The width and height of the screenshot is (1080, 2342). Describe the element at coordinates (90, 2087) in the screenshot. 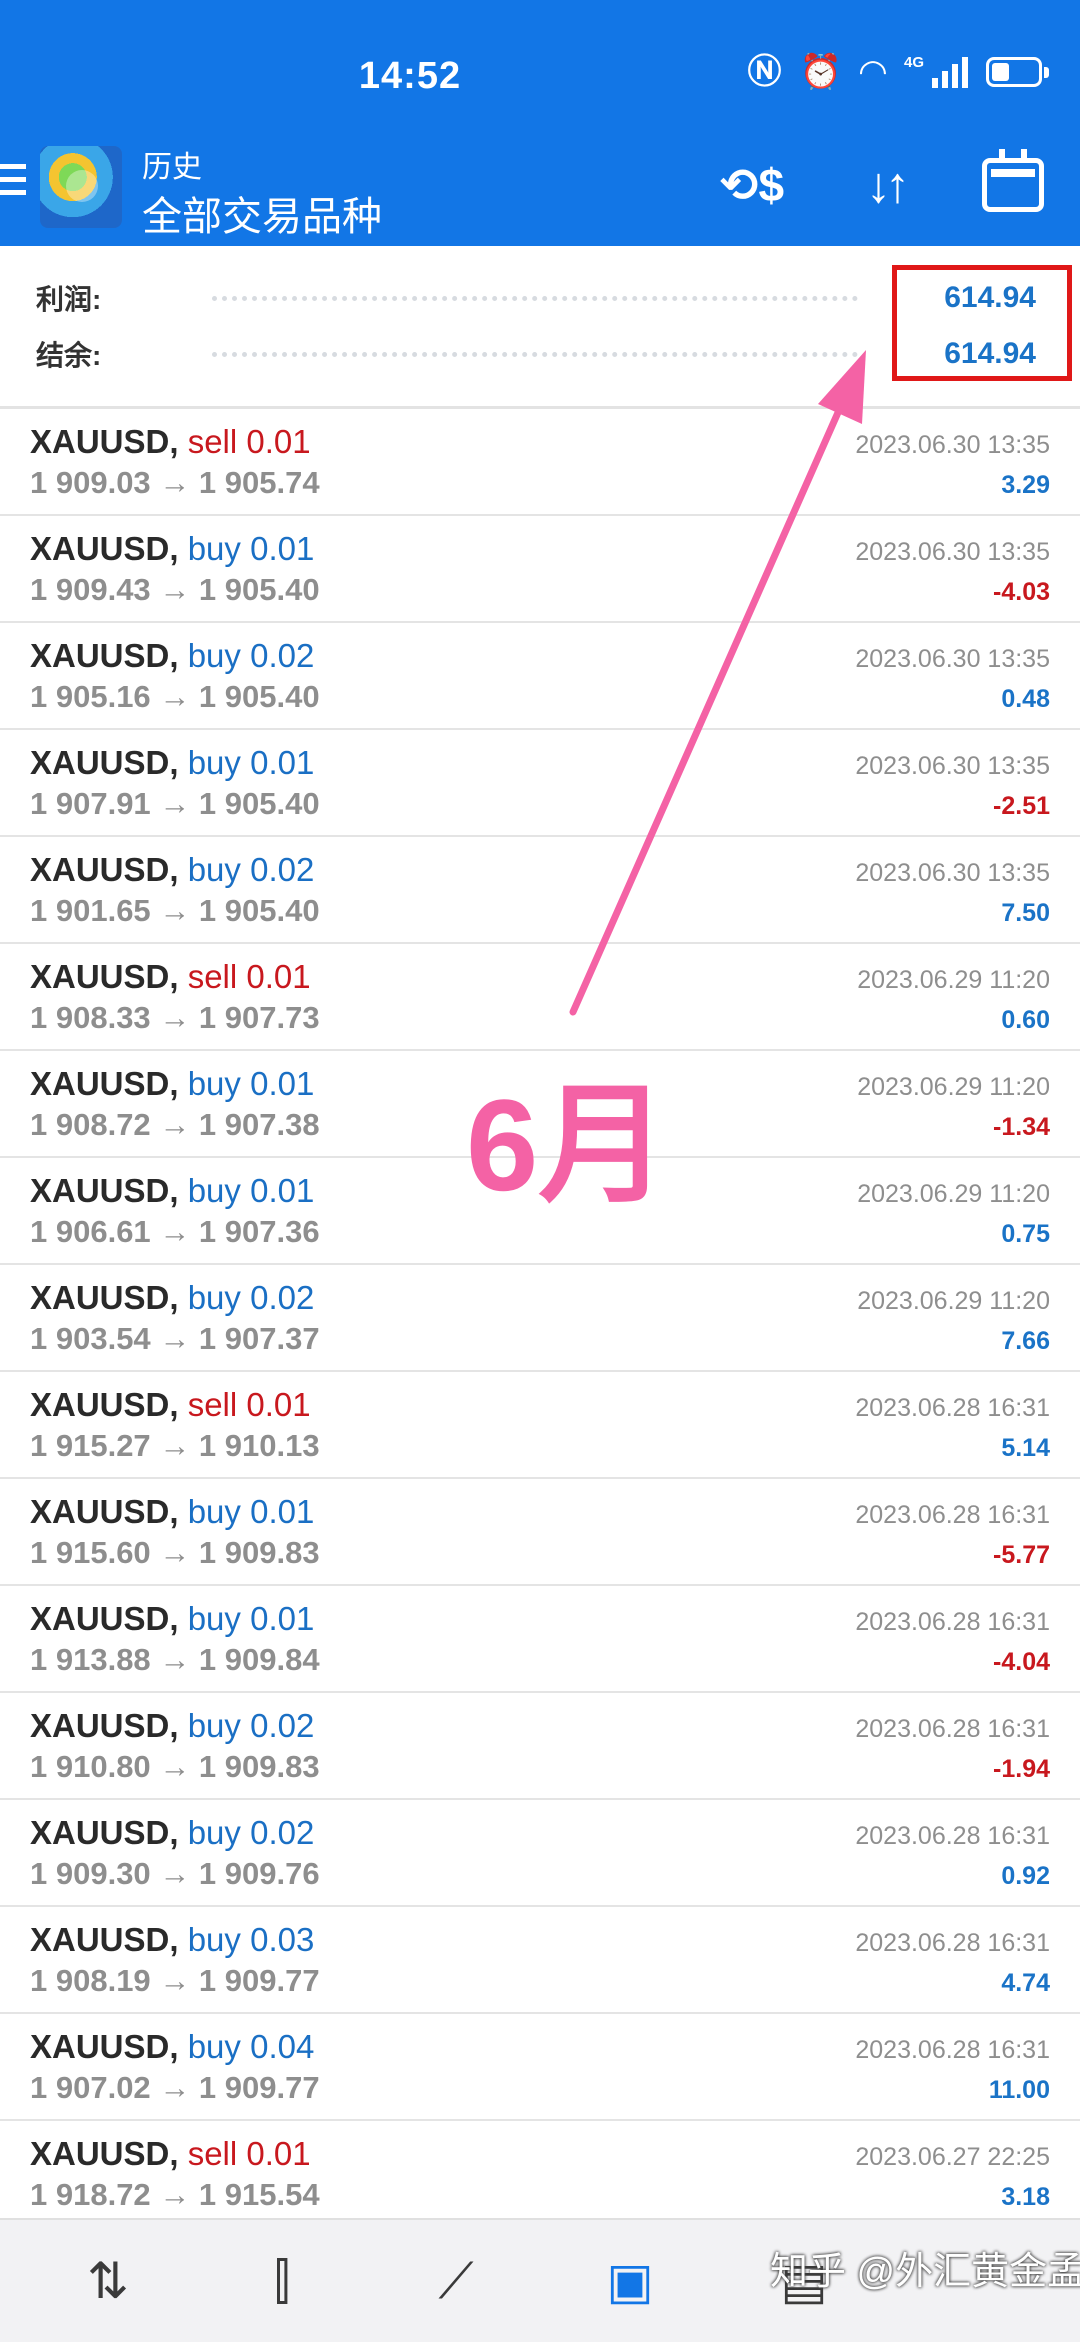

I see `open-price: 1 907.02` at that location.